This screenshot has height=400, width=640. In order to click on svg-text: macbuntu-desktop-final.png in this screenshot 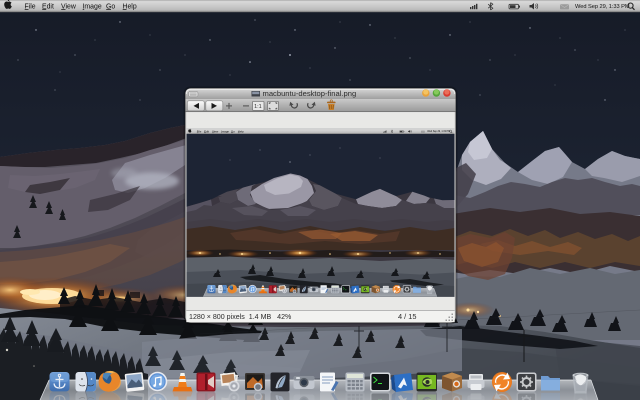, I will do `click(310, 93)`.